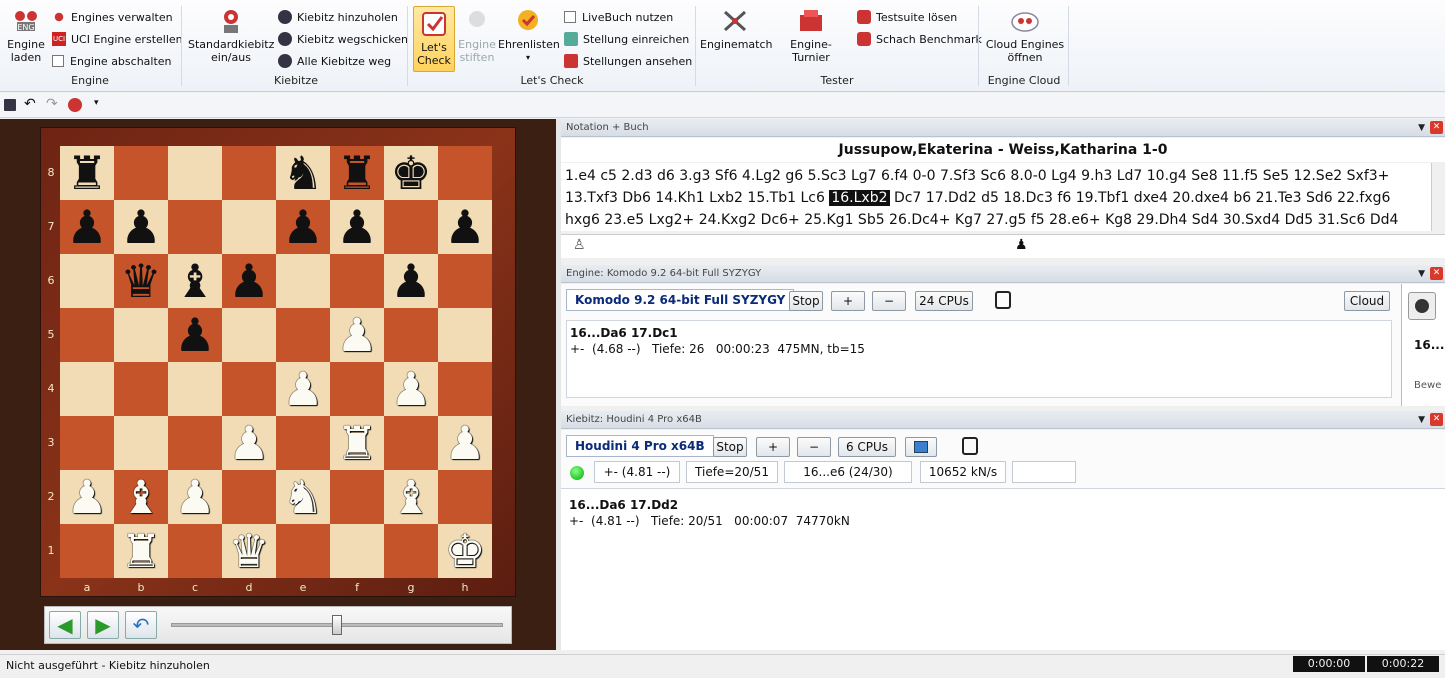 This screenshot has width=1445, height=678. Describe the element at coordinates (195, 443) in the screenshot. I see `square-c3` at that location.